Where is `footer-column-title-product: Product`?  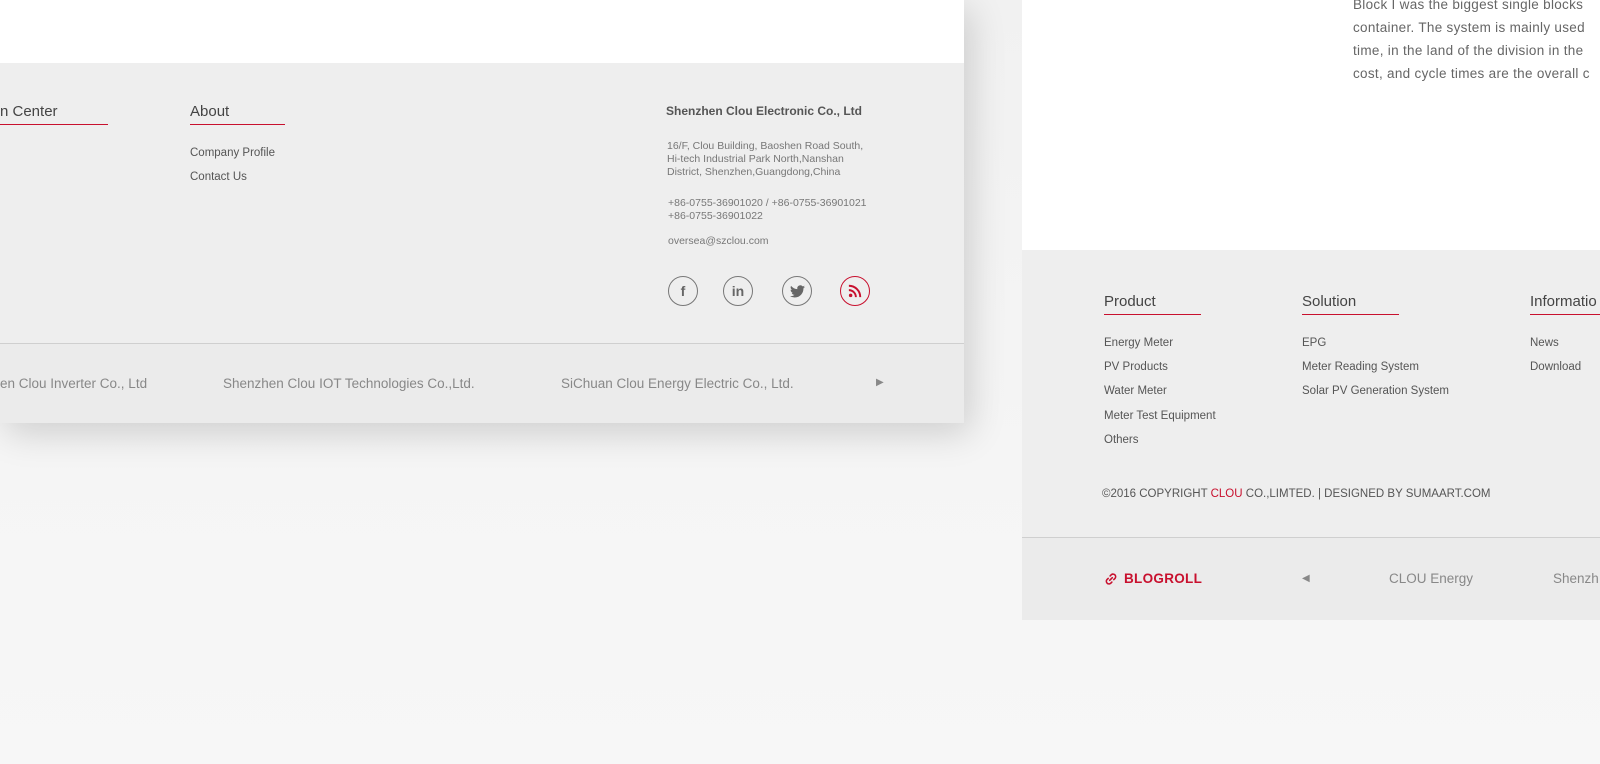 footer-column-title-product: Product is located at coordinates (1152, 304).